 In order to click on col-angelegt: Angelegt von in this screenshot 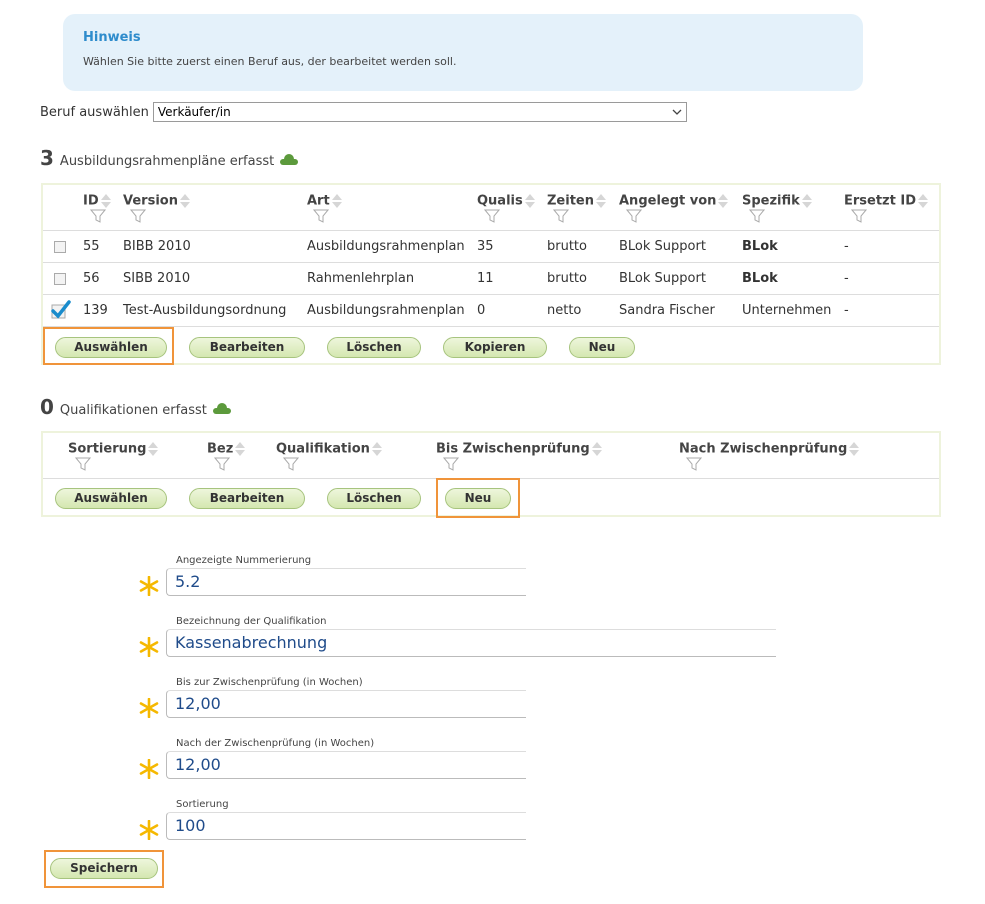, I will do `click(674, 201)`.